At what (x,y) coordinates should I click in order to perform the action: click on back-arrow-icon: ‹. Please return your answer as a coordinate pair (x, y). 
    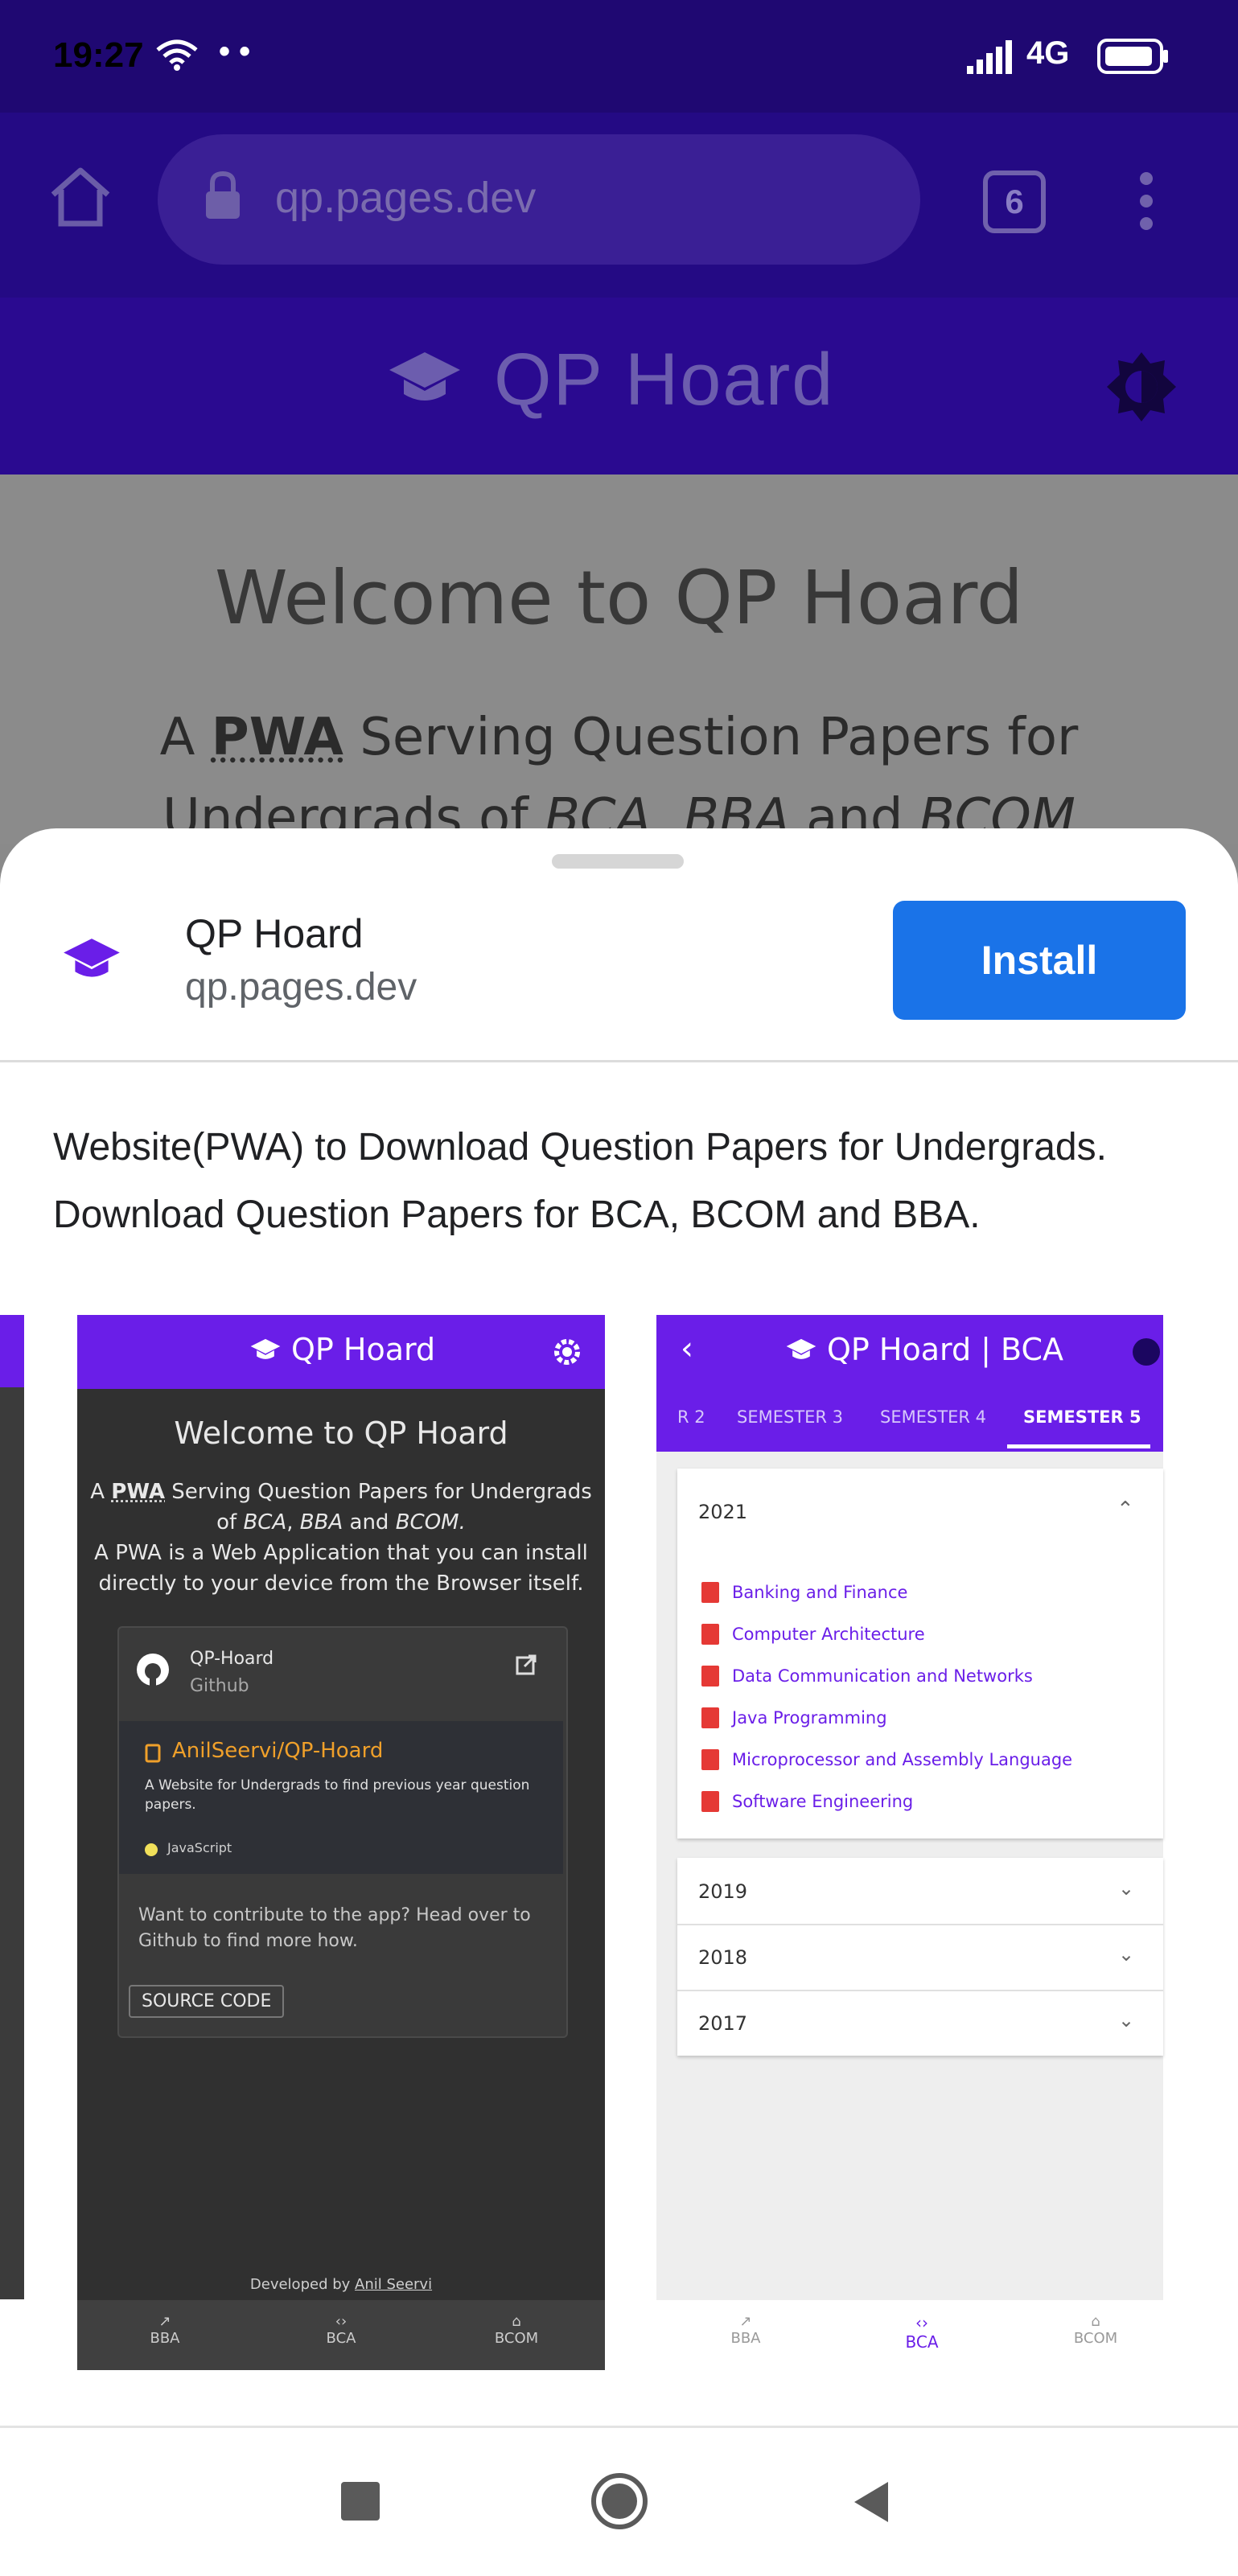
    Looking at the image, I should click on (687, 1348).